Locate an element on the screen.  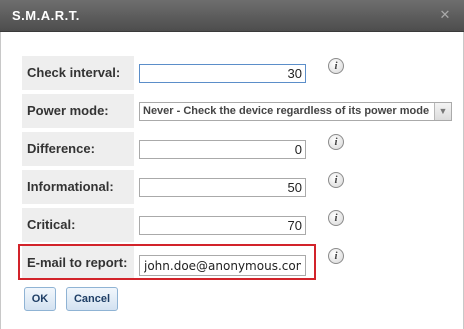
critical-row: Critical: i is located at coordinates (242, 225).